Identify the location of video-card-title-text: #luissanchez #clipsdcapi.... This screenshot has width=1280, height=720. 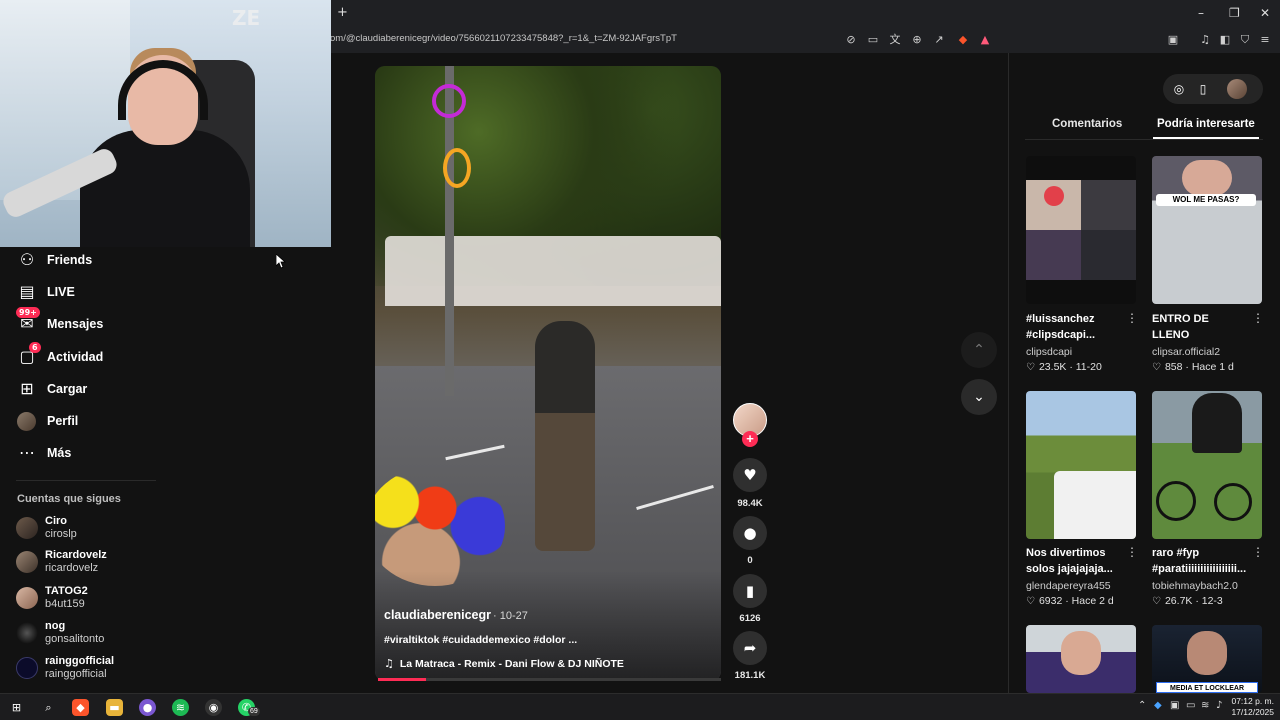
(1073, 327).